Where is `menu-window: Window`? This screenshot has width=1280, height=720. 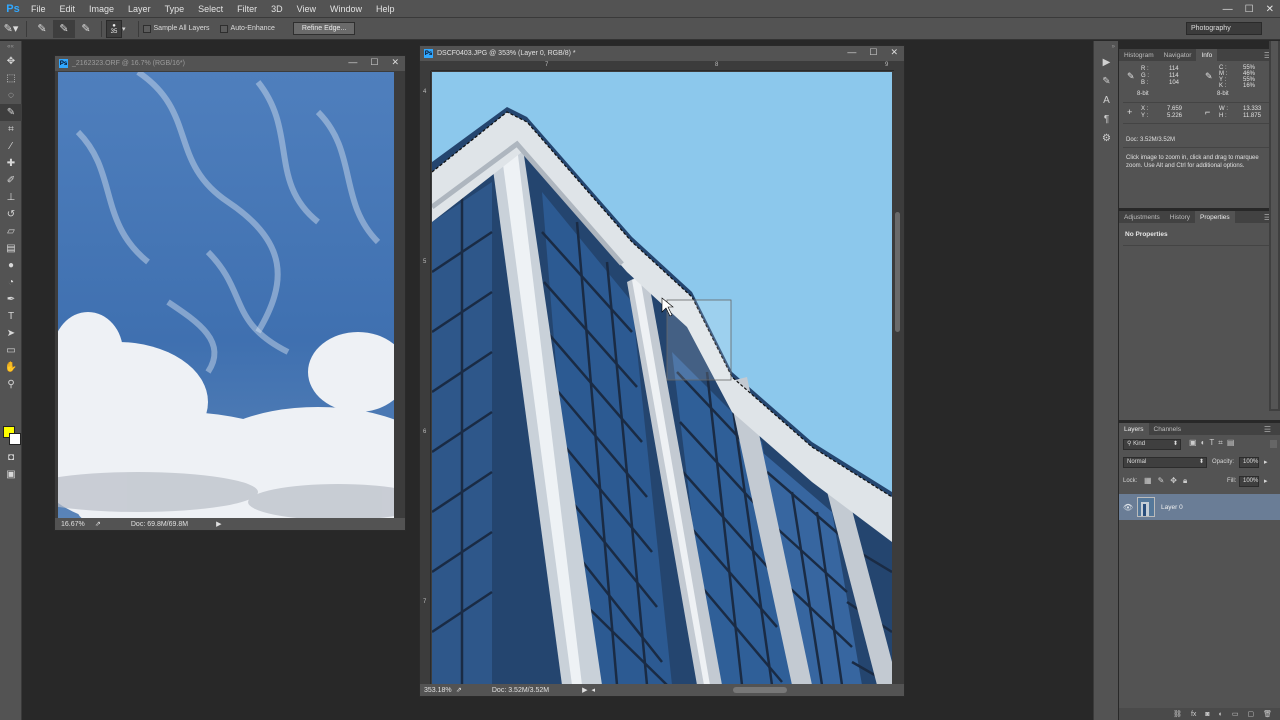 menu-window: Window is located at coordinates (346, 9).